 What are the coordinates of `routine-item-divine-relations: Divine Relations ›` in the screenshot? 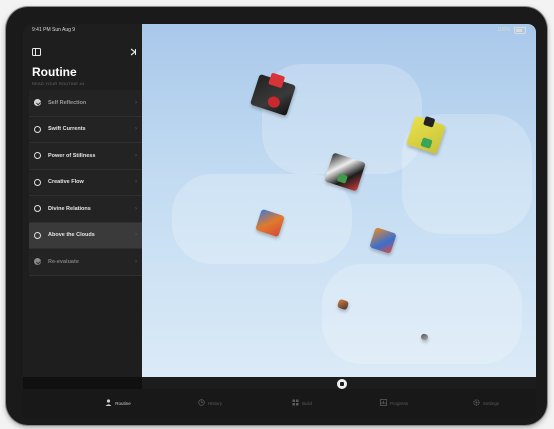 It's located at (85, 209).